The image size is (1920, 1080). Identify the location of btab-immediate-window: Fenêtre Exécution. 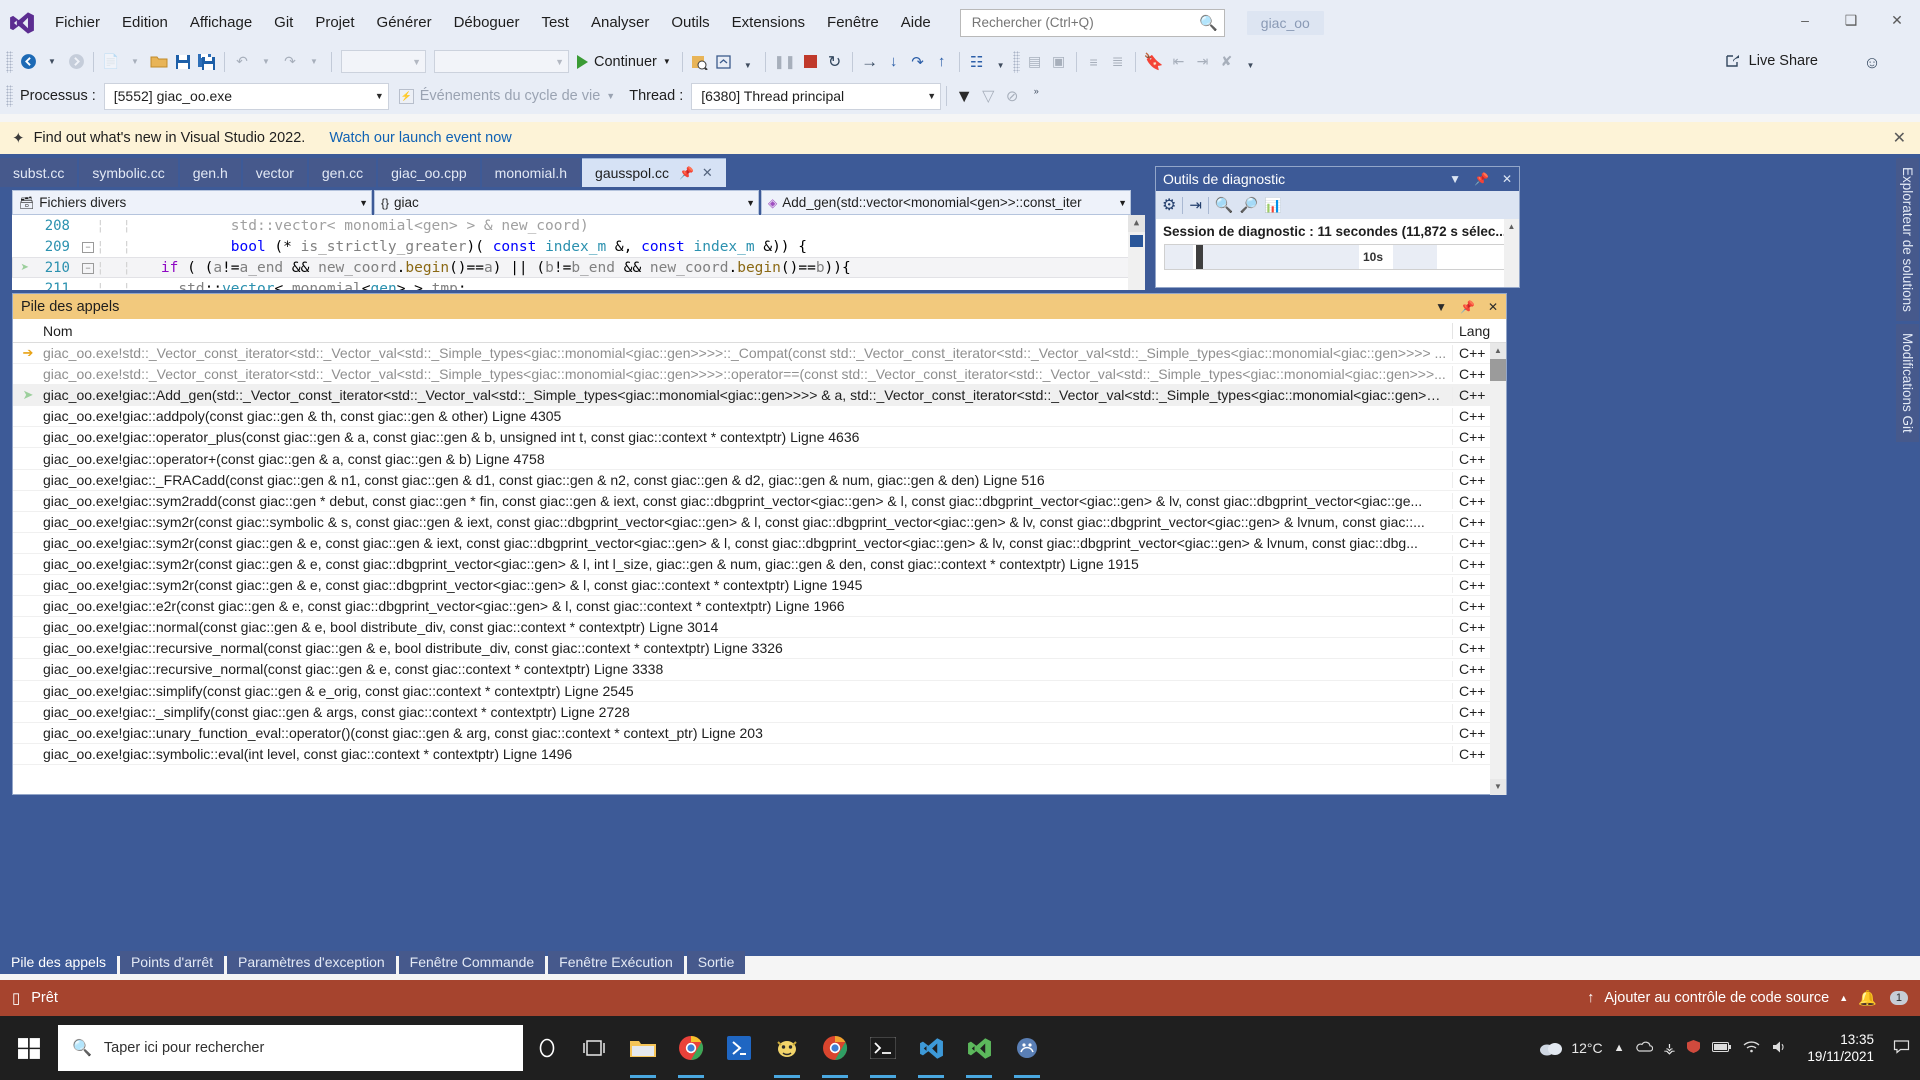
(616, 962).